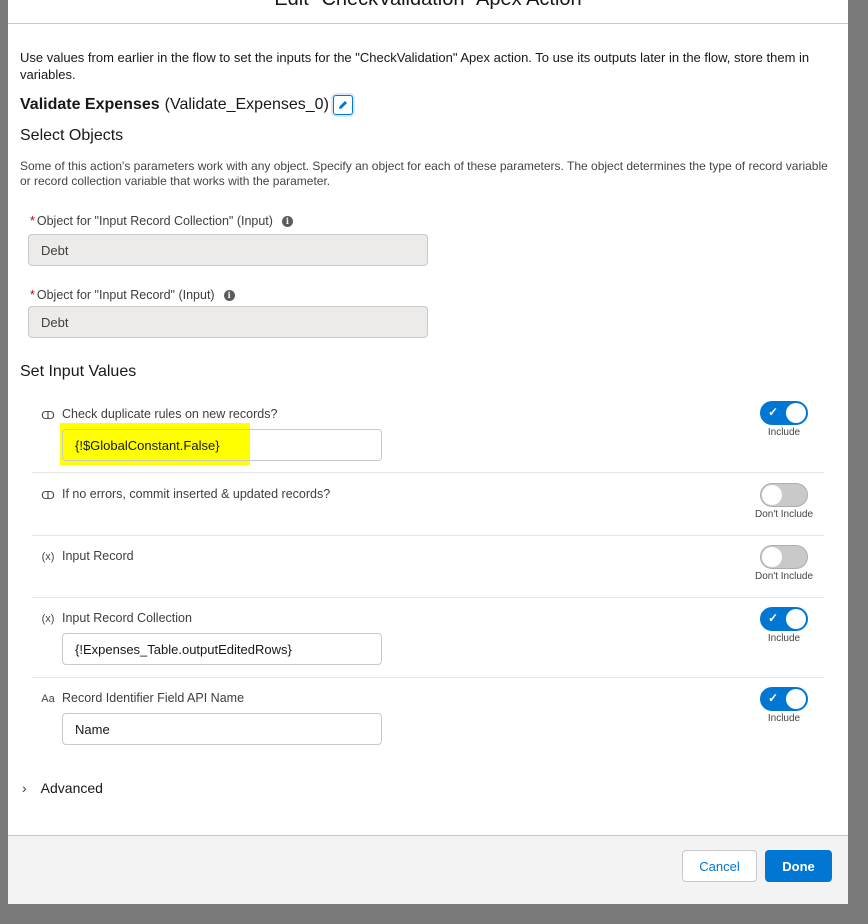 The height and width of the screenshot is (924, 868). What do you see at coordinates (428, 12) in the screenshot?
I see `modal-header: Edit "CheckValidation" Apex Action` at bounding box center [428, 12].